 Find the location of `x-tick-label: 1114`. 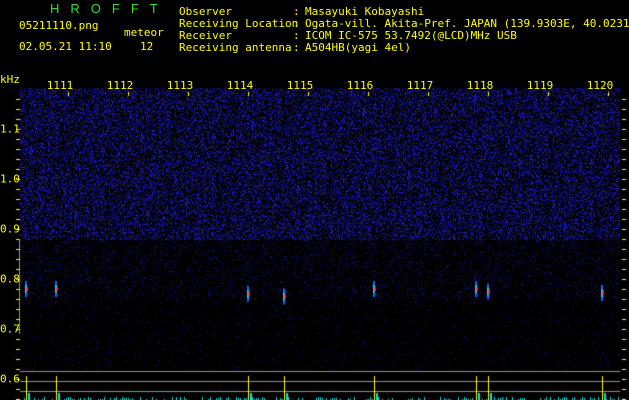

x-tick-label: 1114 is located at coordinates (240, 85).